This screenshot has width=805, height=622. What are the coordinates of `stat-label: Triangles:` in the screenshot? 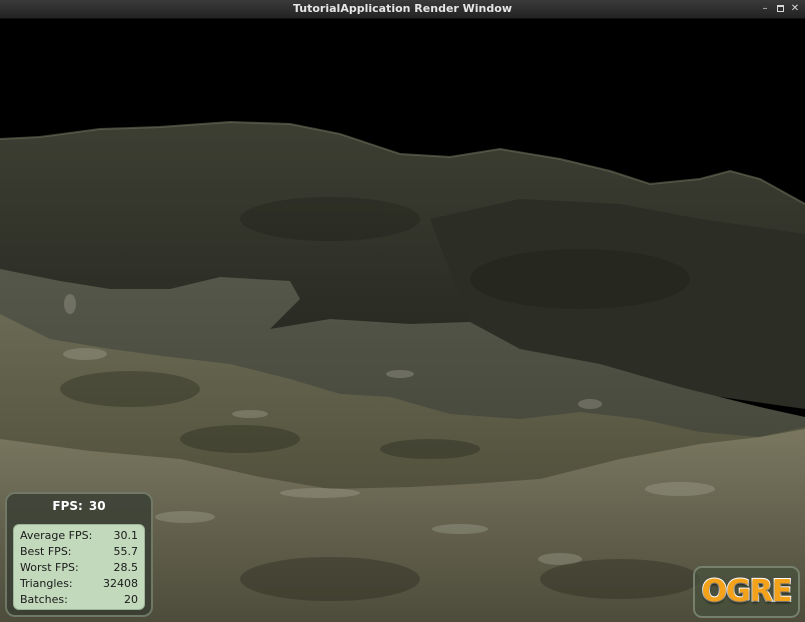 It's located at (46, 583).